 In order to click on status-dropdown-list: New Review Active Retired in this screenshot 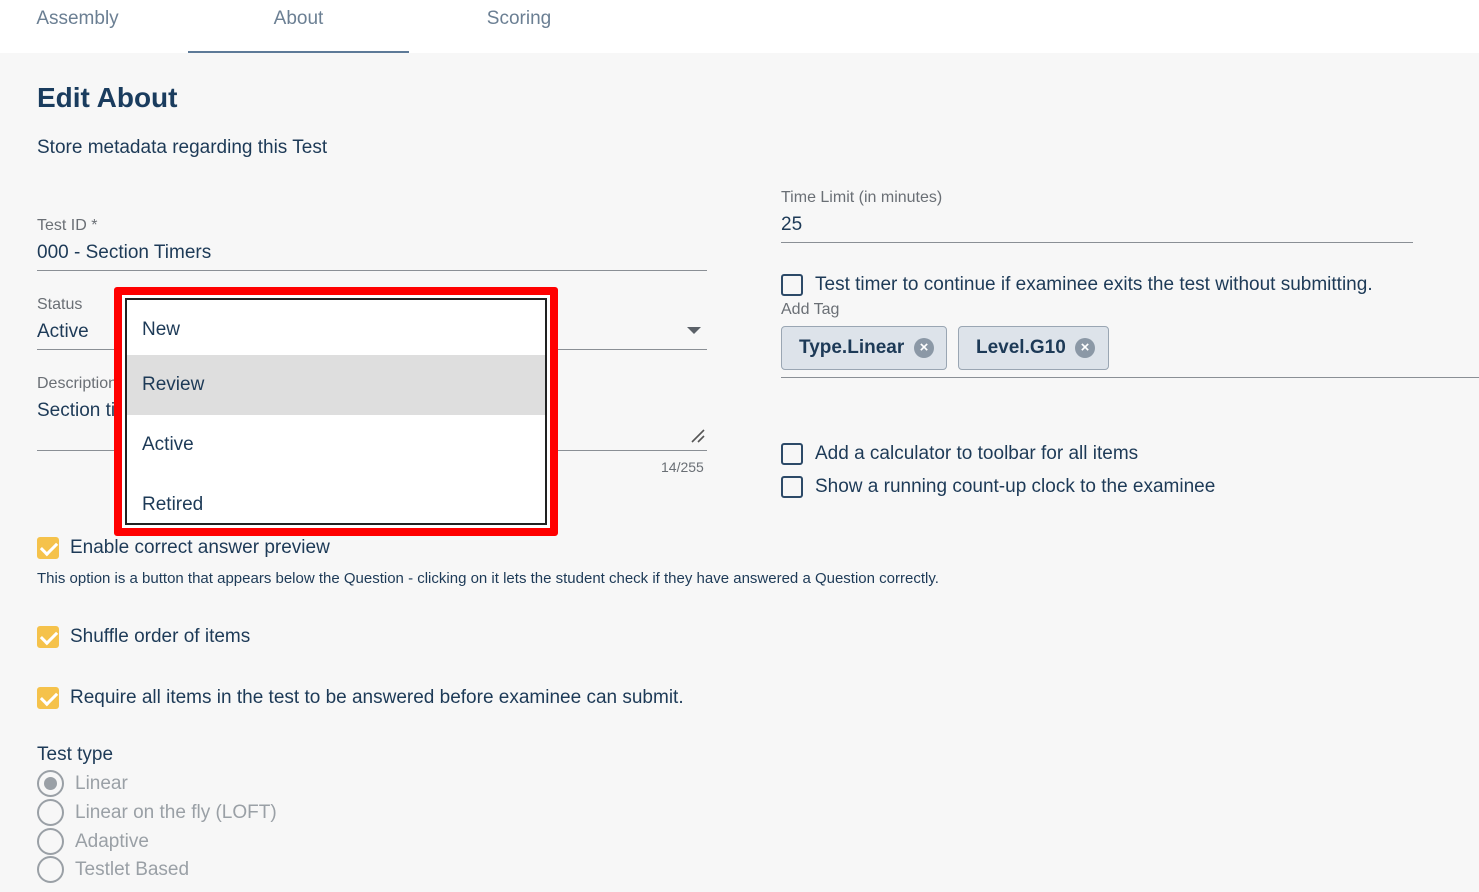, I will do `click(336, 411)`.